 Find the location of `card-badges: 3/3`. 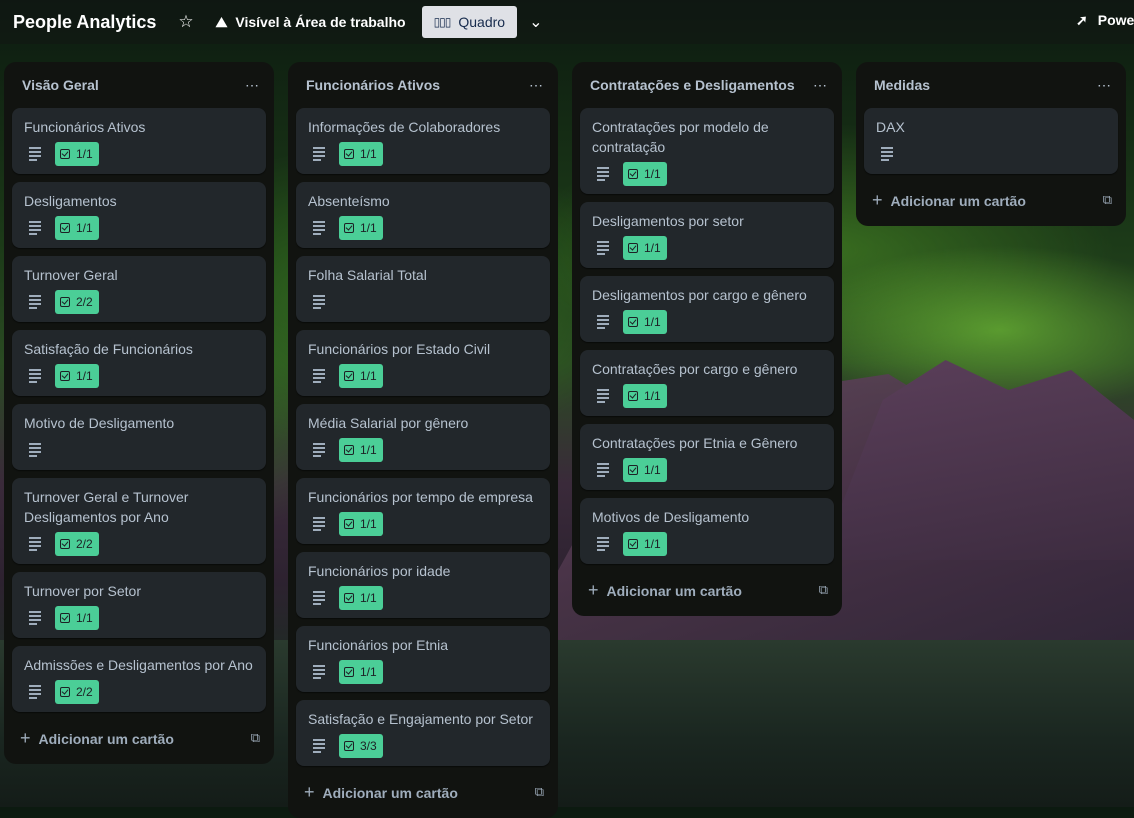

card-badges: 3/3 is located at coordinates (423, 746).